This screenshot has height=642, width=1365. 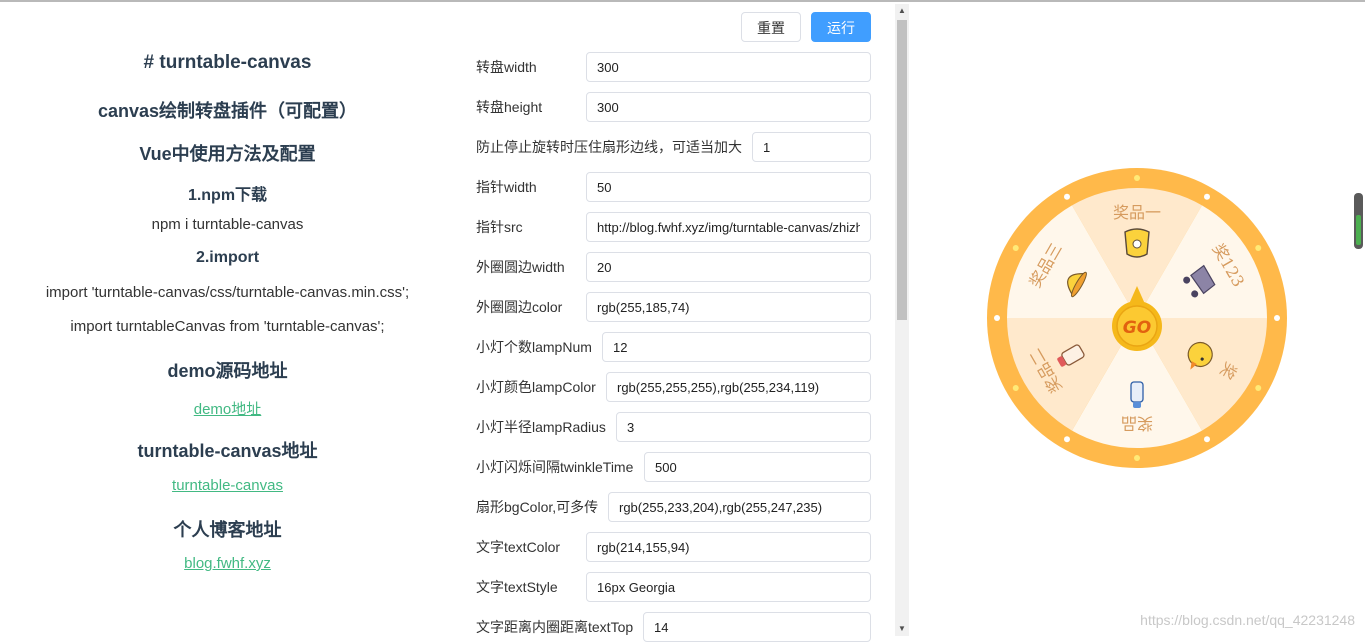 I want to click on config-row-ring-width: 外圈圆边width, so click(x=673, y=267).